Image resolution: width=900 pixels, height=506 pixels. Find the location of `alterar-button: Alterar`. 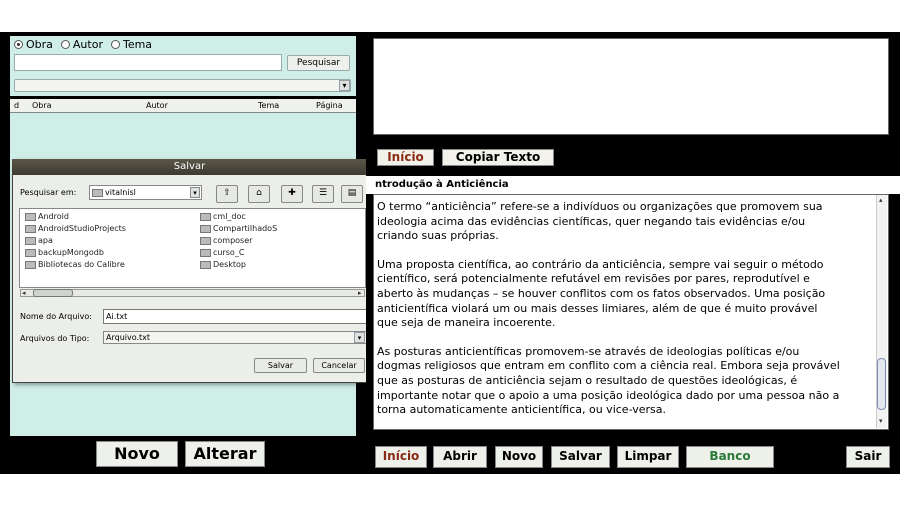

alterar-button: Alterar is located at coordinates (225, 454).